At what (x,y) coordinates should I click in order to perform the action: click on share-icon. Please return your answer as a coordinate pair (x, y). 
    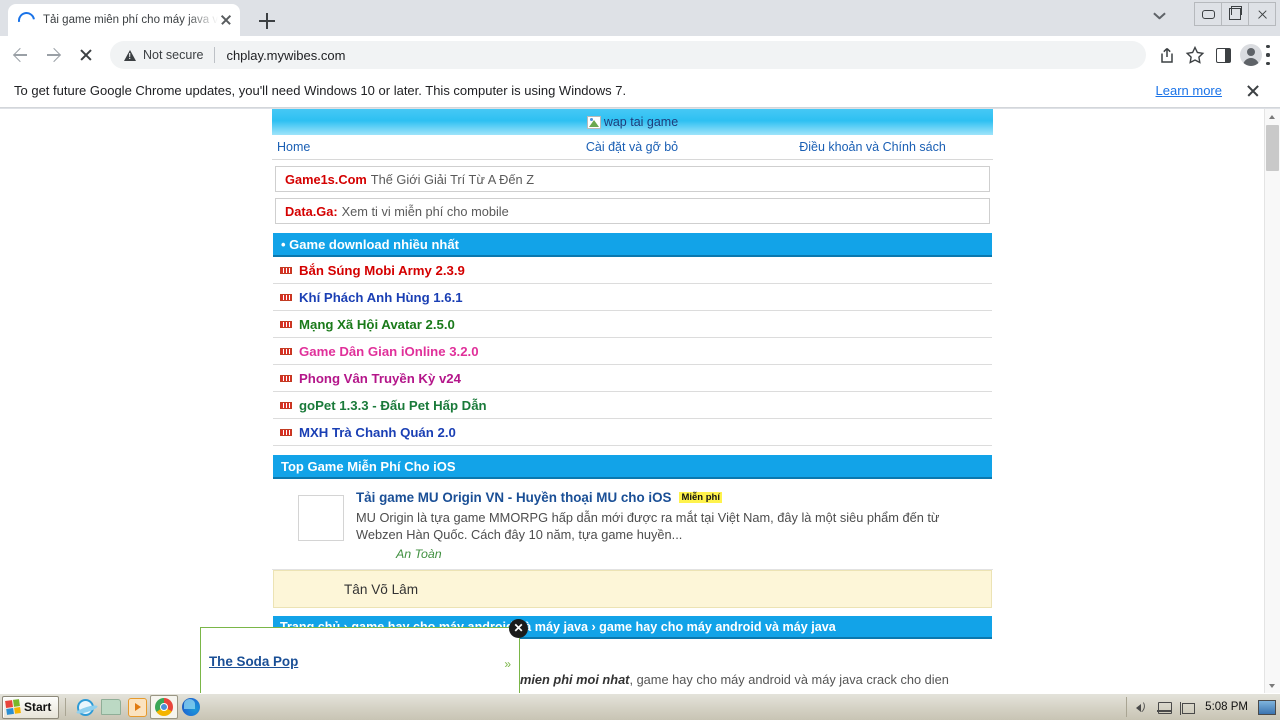
    Looking at the image, I should click on (1167, 55).